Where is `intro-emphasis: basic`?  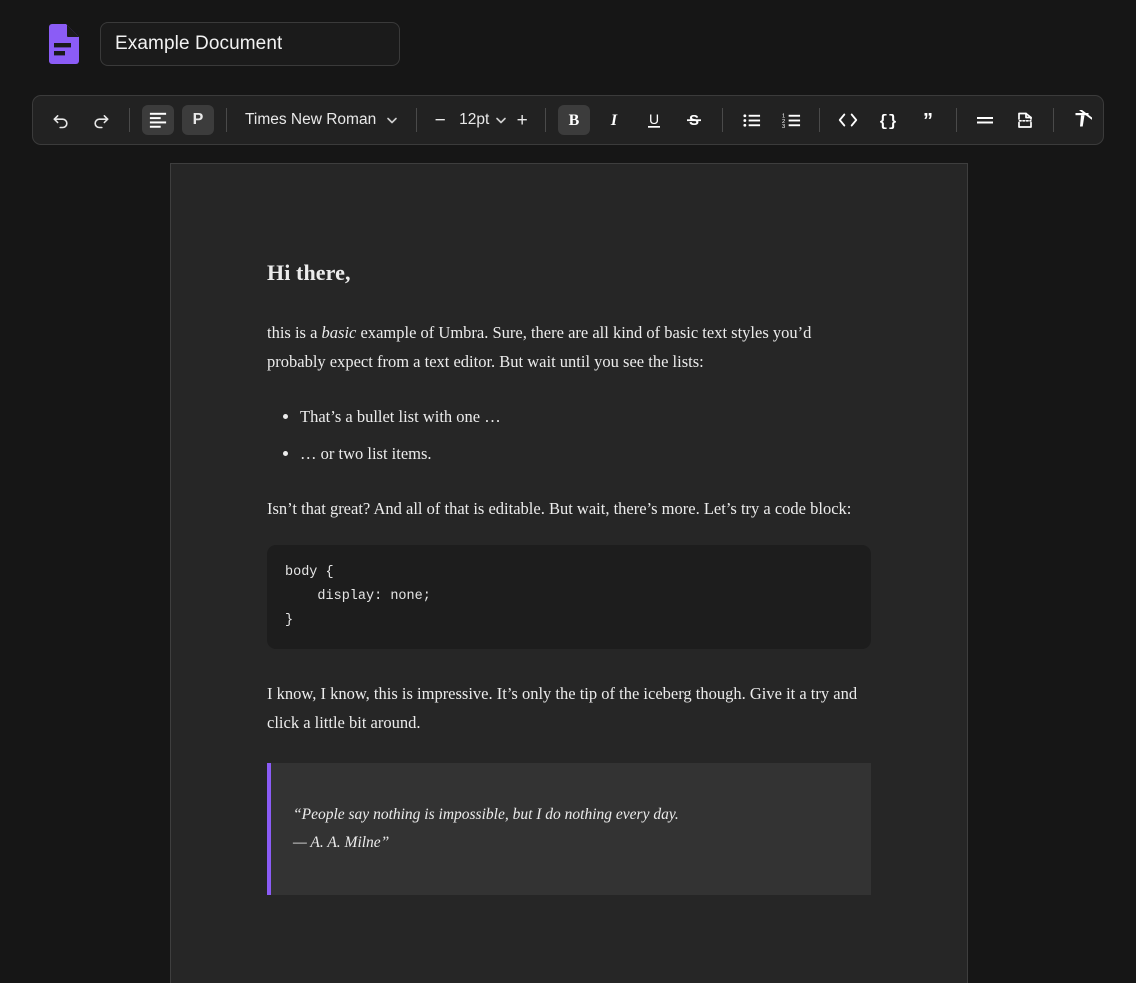 intro-emphasis: basic is located at coordinates (339, 333).